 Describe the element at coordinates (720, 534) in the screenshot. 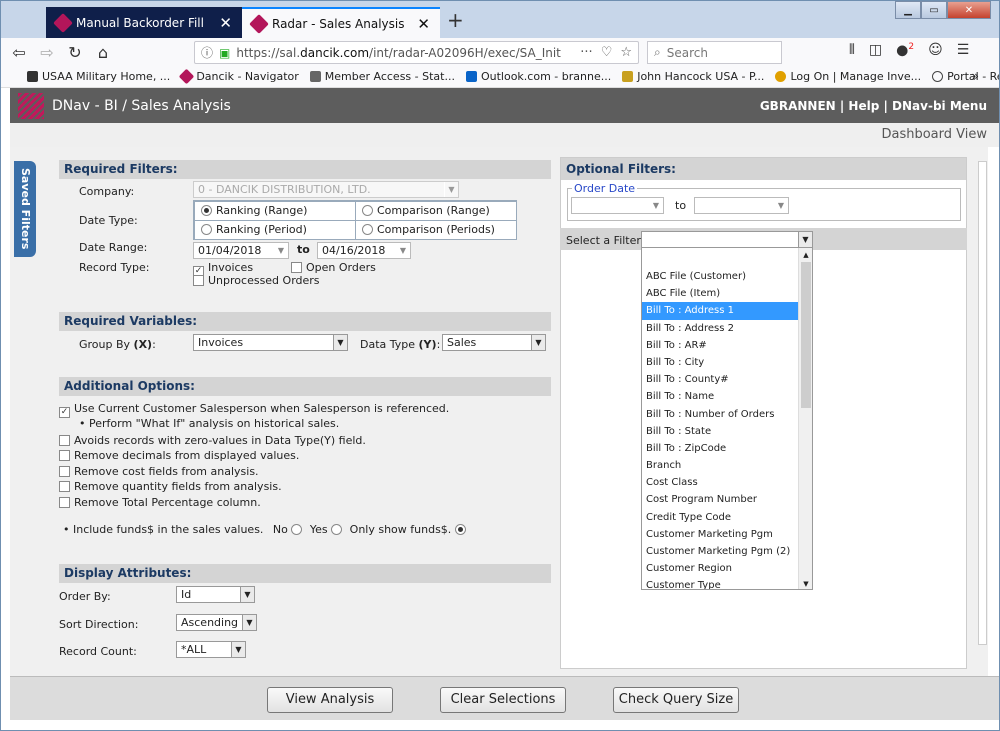

I see `filter-option: Customer Marketing Pgm` at that location.